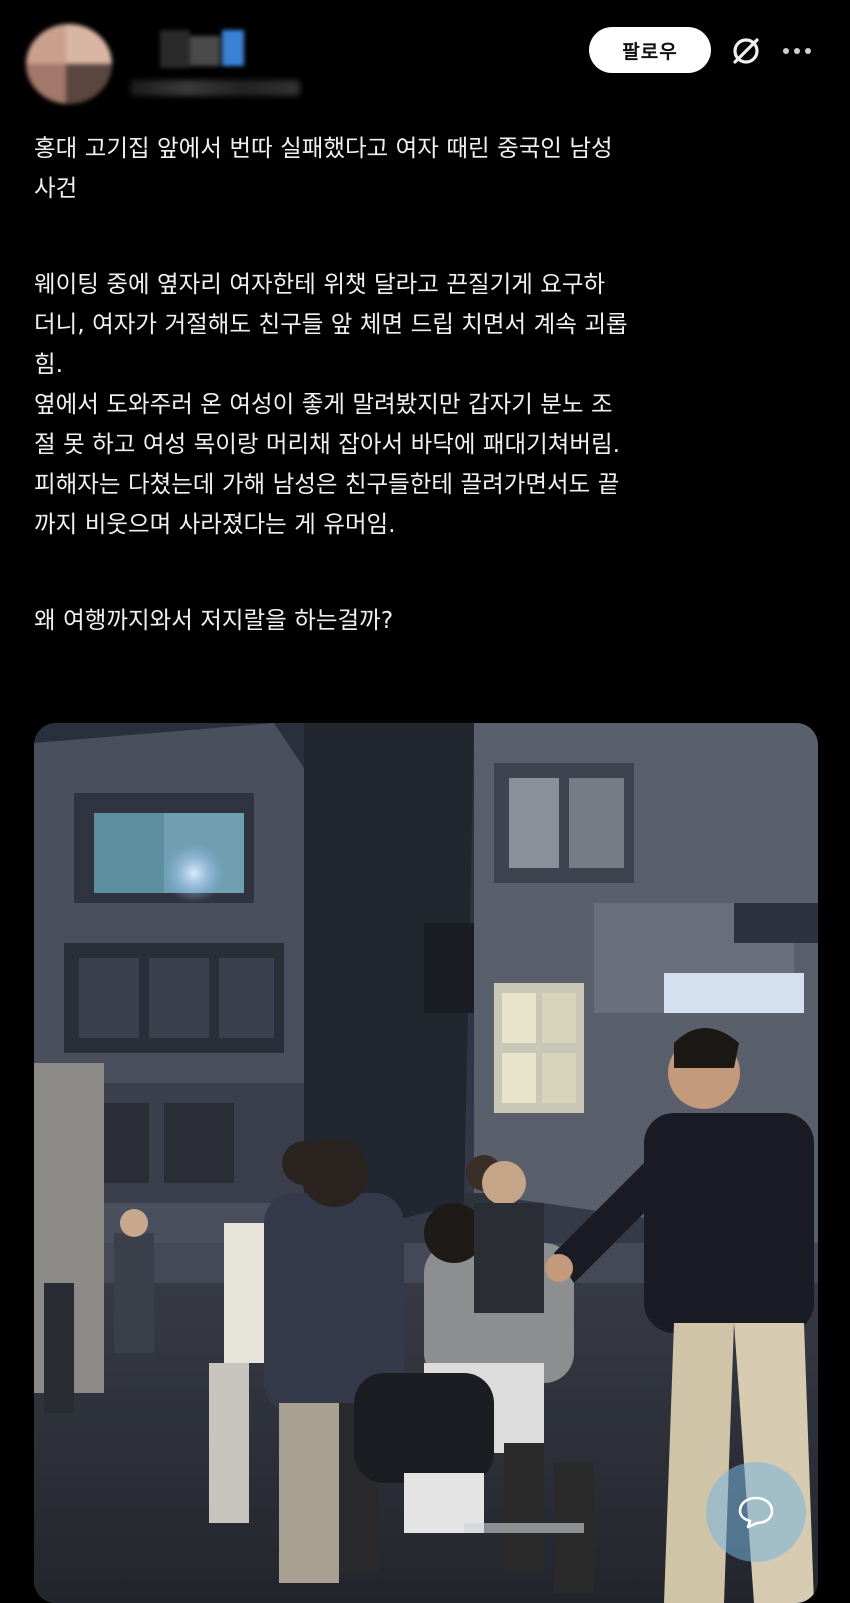 Image resolution: width=850 pixels, height=1603 pixels. I want to click on follow-button: 팔로우, so click(650, 50).